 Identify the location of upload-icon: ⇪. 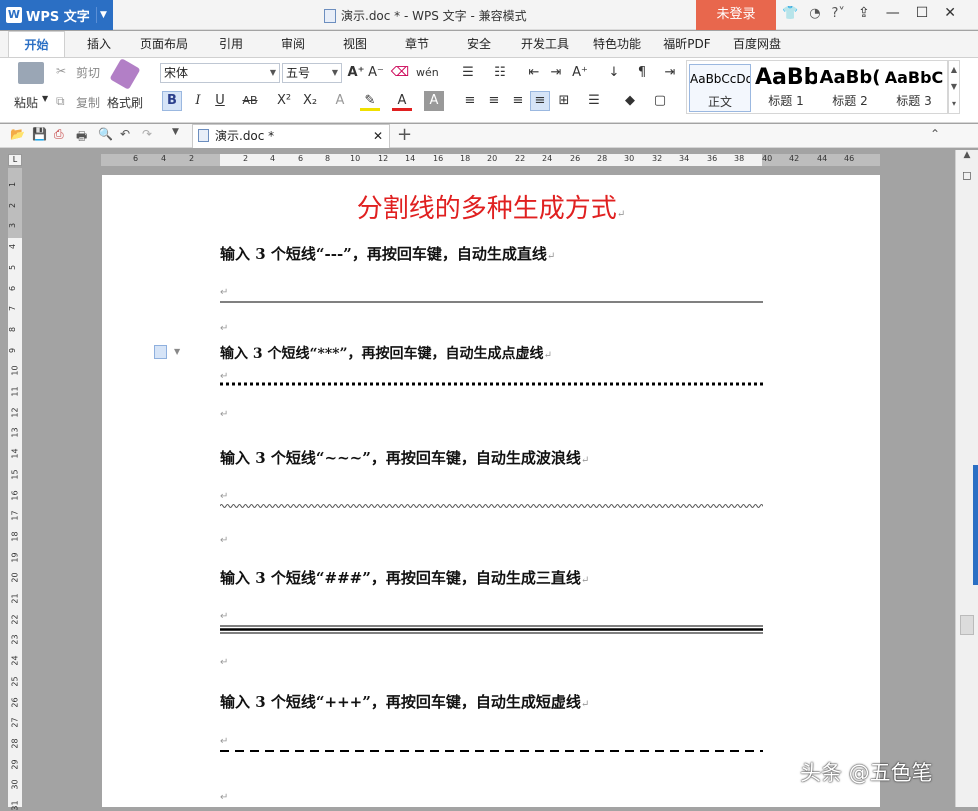
(864, 13).